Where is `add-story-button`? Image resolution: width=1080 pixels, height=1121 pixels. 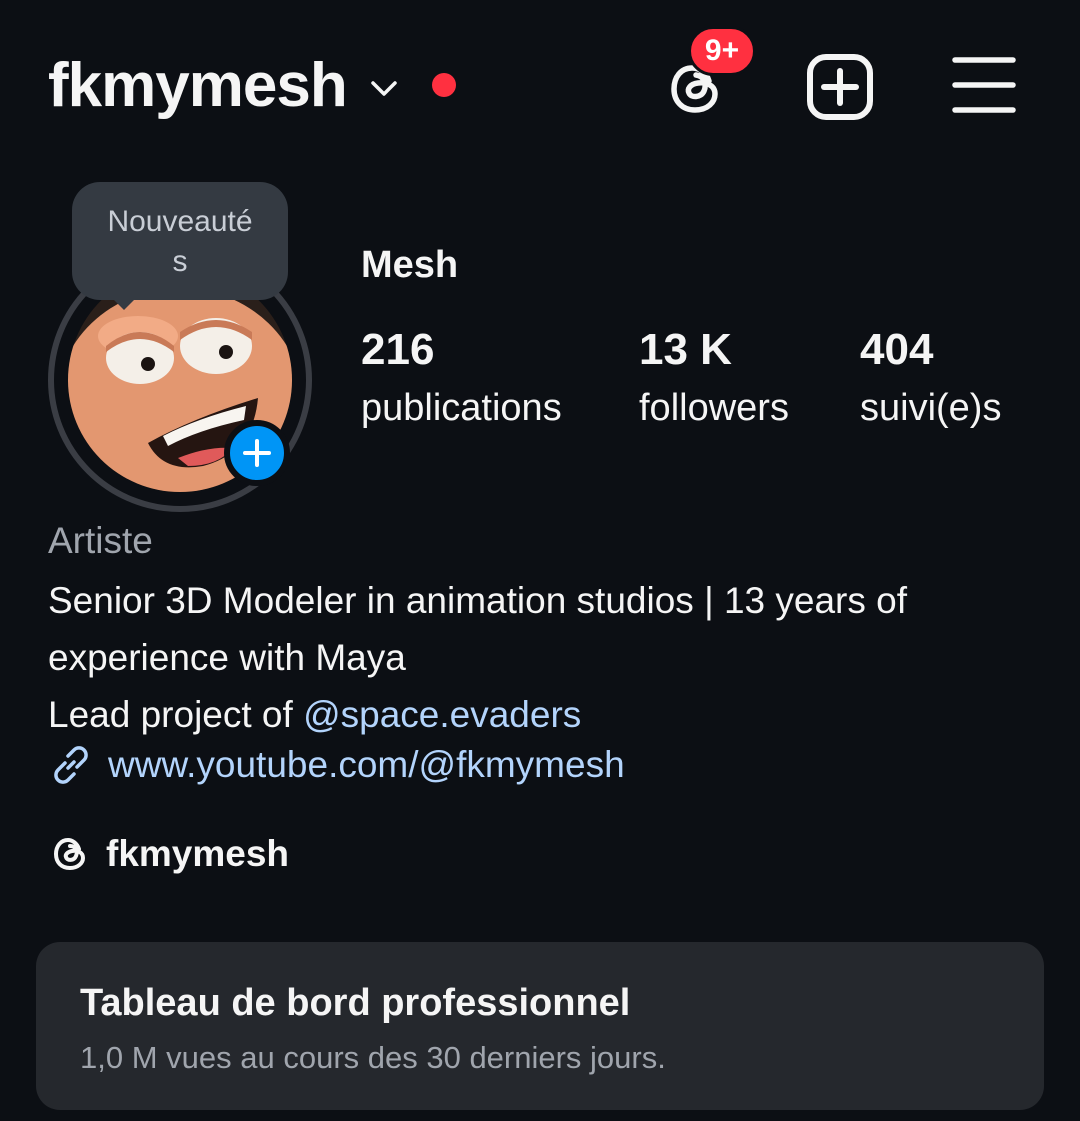 add-story-button is located at coordinates (257, 453).